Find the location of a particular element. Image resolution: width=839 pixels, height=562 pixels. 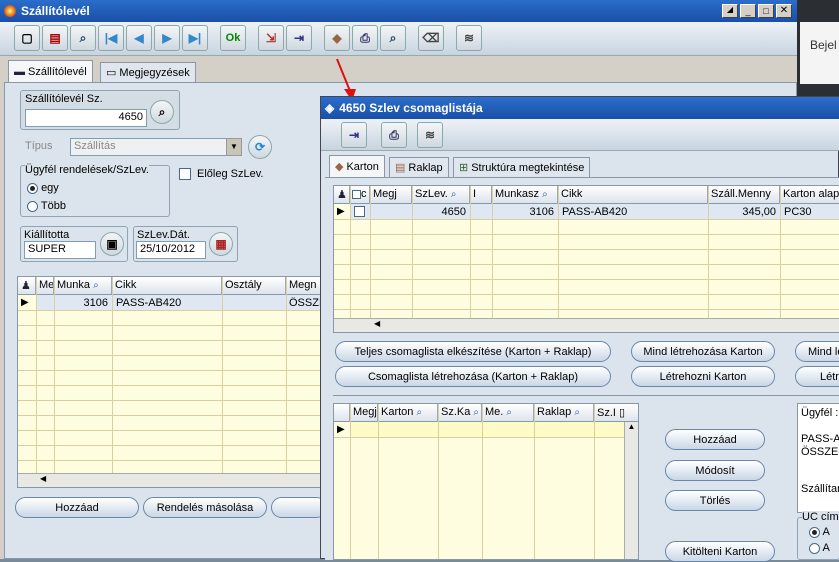

torles-button: Törlés is located at coordinates (715, 500).